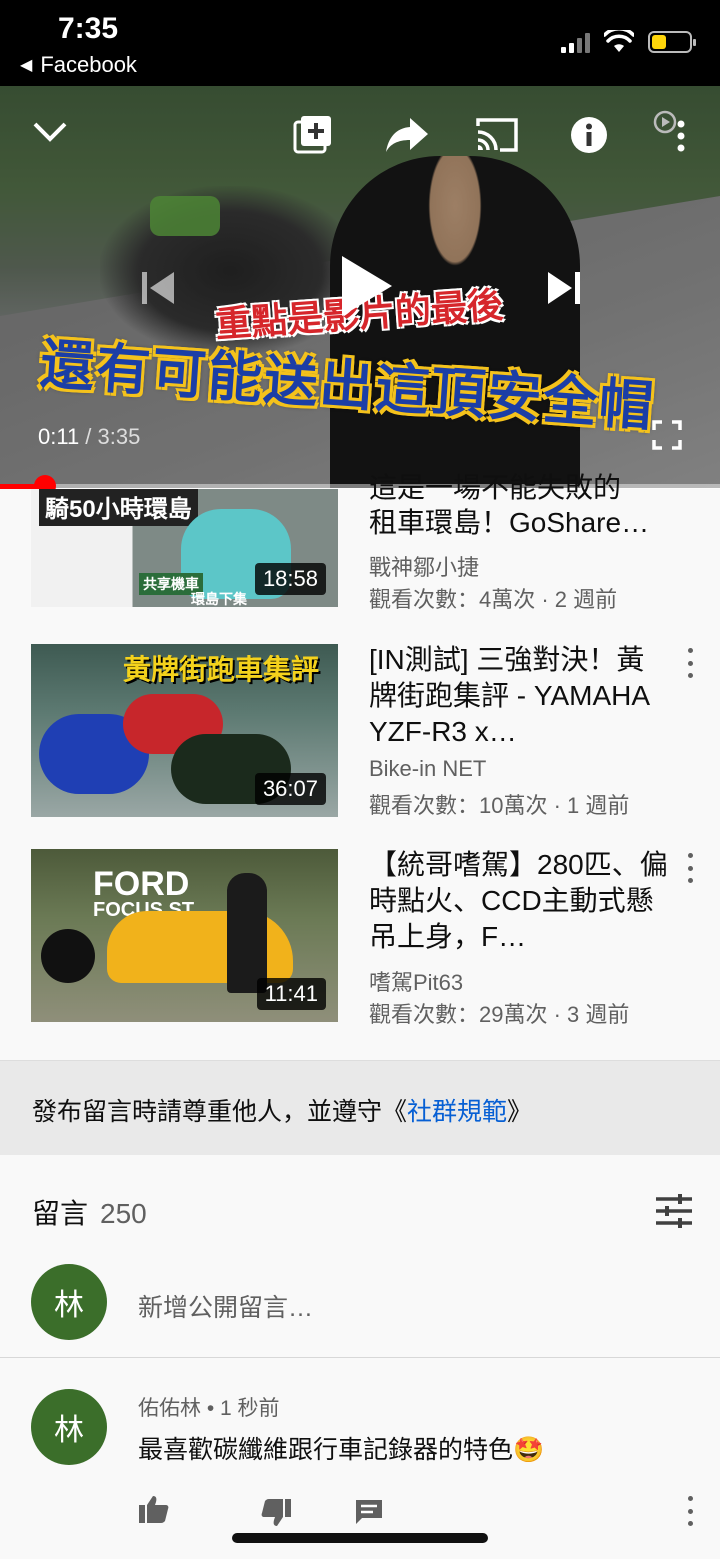 This screenshot has height=1559, width=720. What do you see at coordinates (291, 994) in the screenshot?
I see `video-duration: 11:41` at bounding box center [291, 994].